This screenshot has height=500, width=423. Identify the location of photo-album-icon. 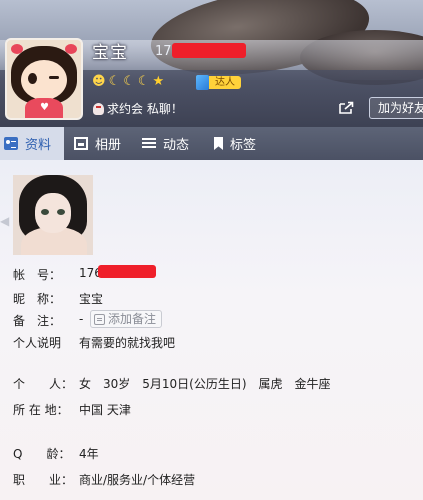
(81, 143).